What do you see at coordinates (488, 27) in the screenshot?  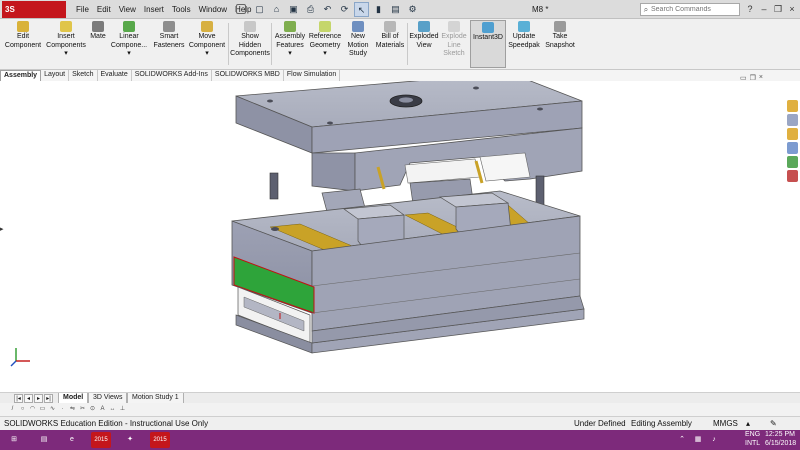 I see `instant3d-icon` at bounding box center [488, 27].